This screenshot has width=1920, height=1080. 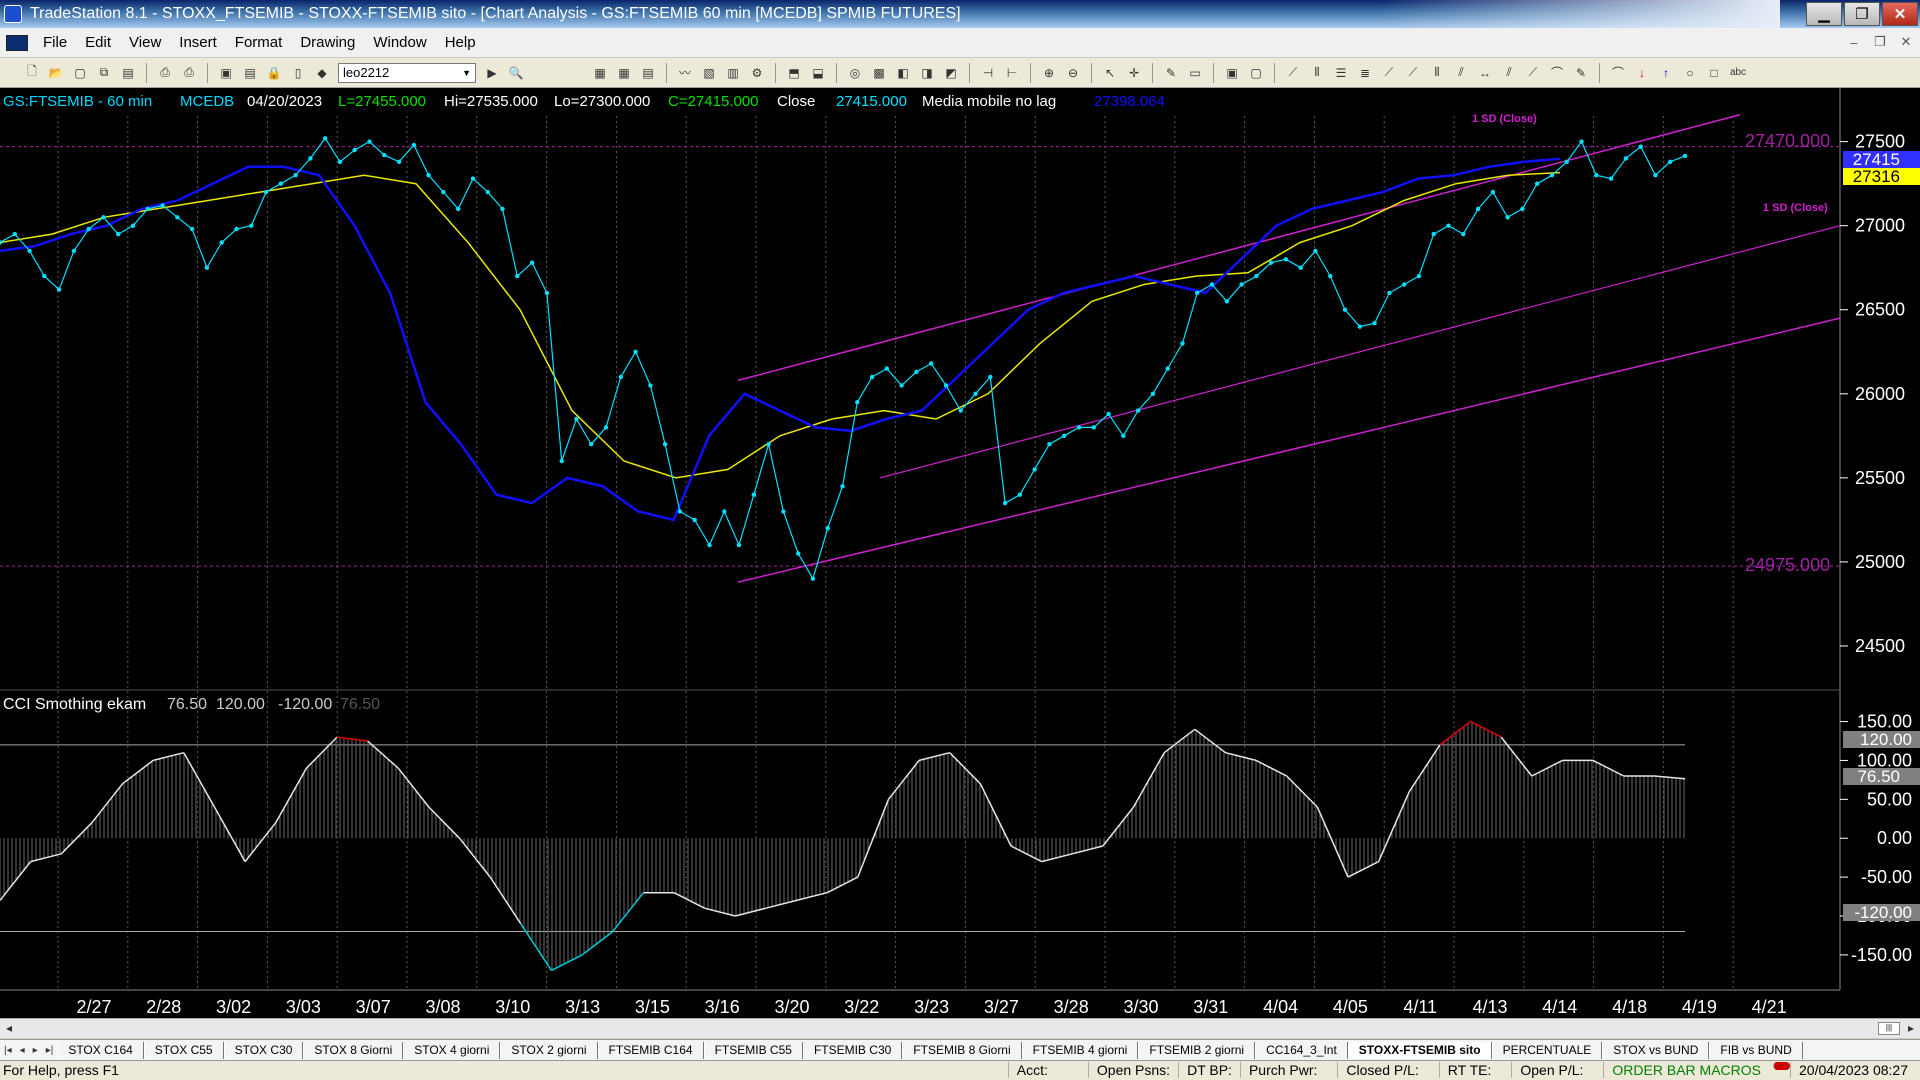 What do you see at coordinates (1134, 73) in the screenshot?
I see `cross-pointer-icon: ✛` at bounding box center [1134, 73].